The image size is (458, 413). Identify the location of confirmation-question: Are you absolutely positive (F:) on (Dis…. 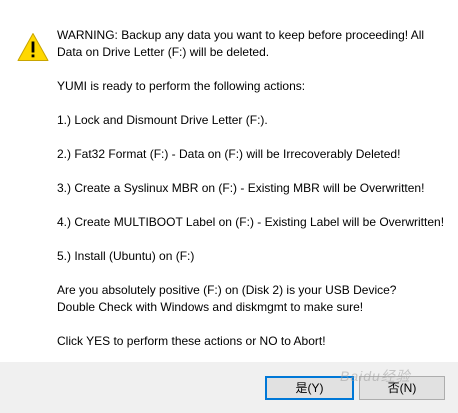
(227, 290).